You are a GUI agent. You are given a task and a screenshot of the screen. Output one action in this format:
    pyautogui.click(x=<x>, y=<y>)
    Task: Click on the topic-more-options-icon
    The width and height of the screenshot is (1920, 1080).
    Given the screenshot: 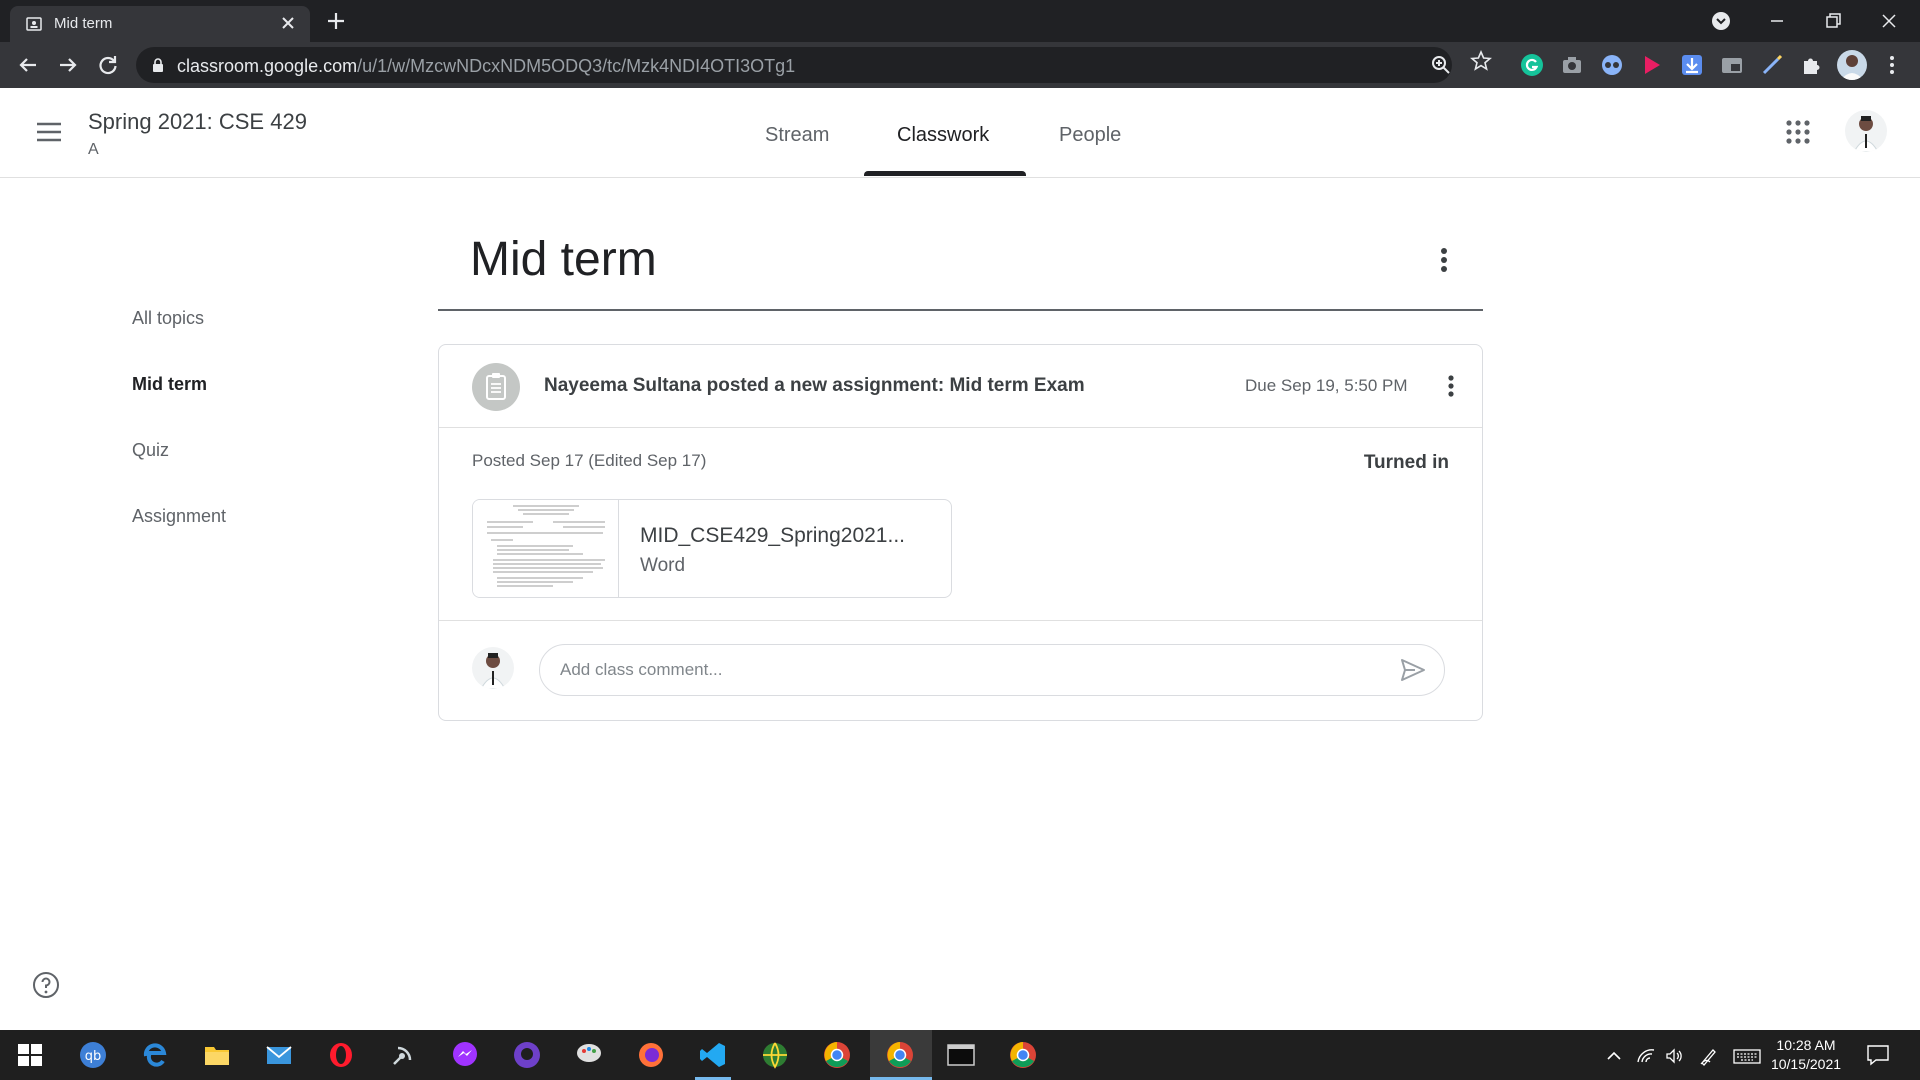 What is the action you would take?
    pyautogui.click(x=1444, y=260)
    